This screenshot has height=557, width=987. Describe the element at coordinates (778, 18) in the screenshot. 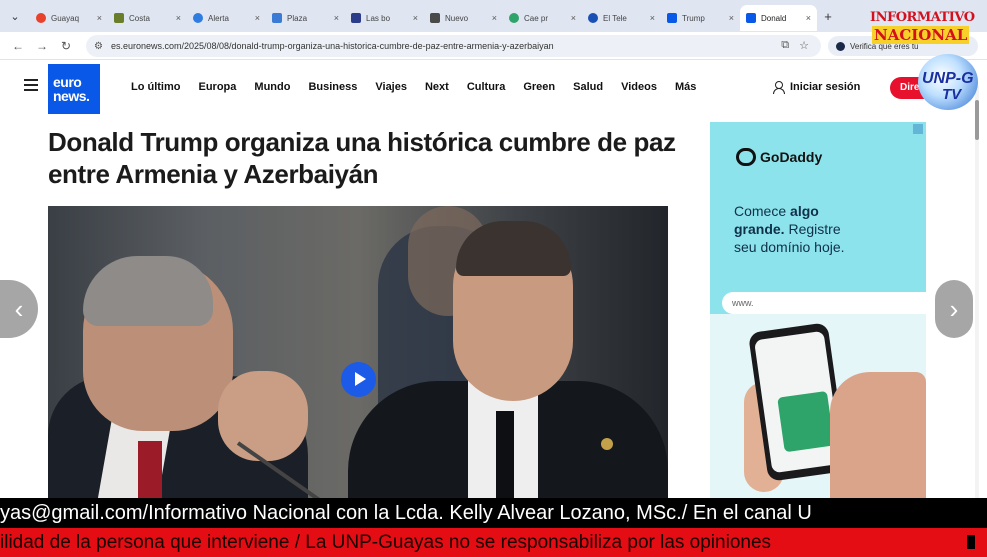

I see `browser-tab-active: Donald ×` at that location.